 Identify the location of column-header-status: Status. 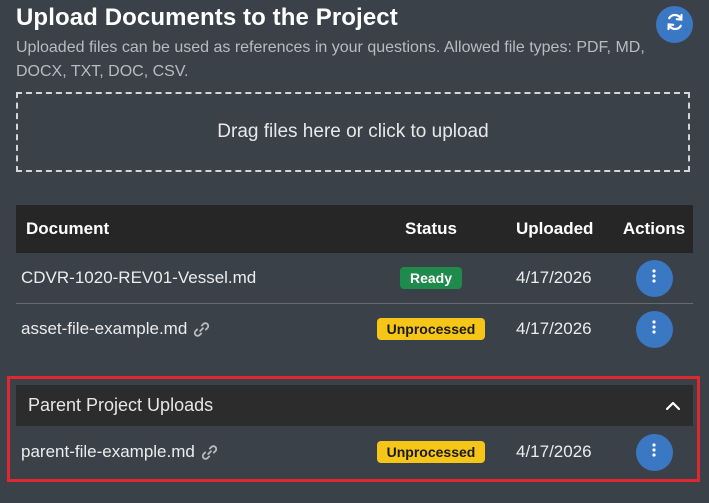
(431, 228).